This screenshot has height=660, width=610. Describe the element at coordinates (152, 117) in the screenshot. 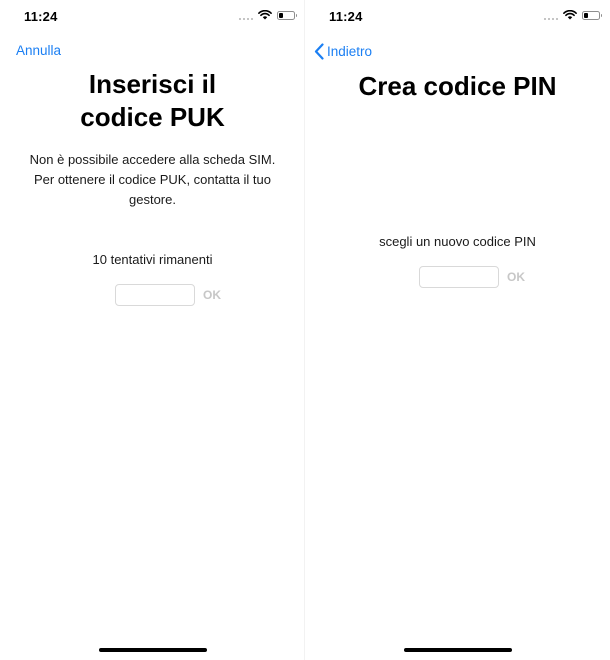

I see `title-line-2: codice PUK` at that location.